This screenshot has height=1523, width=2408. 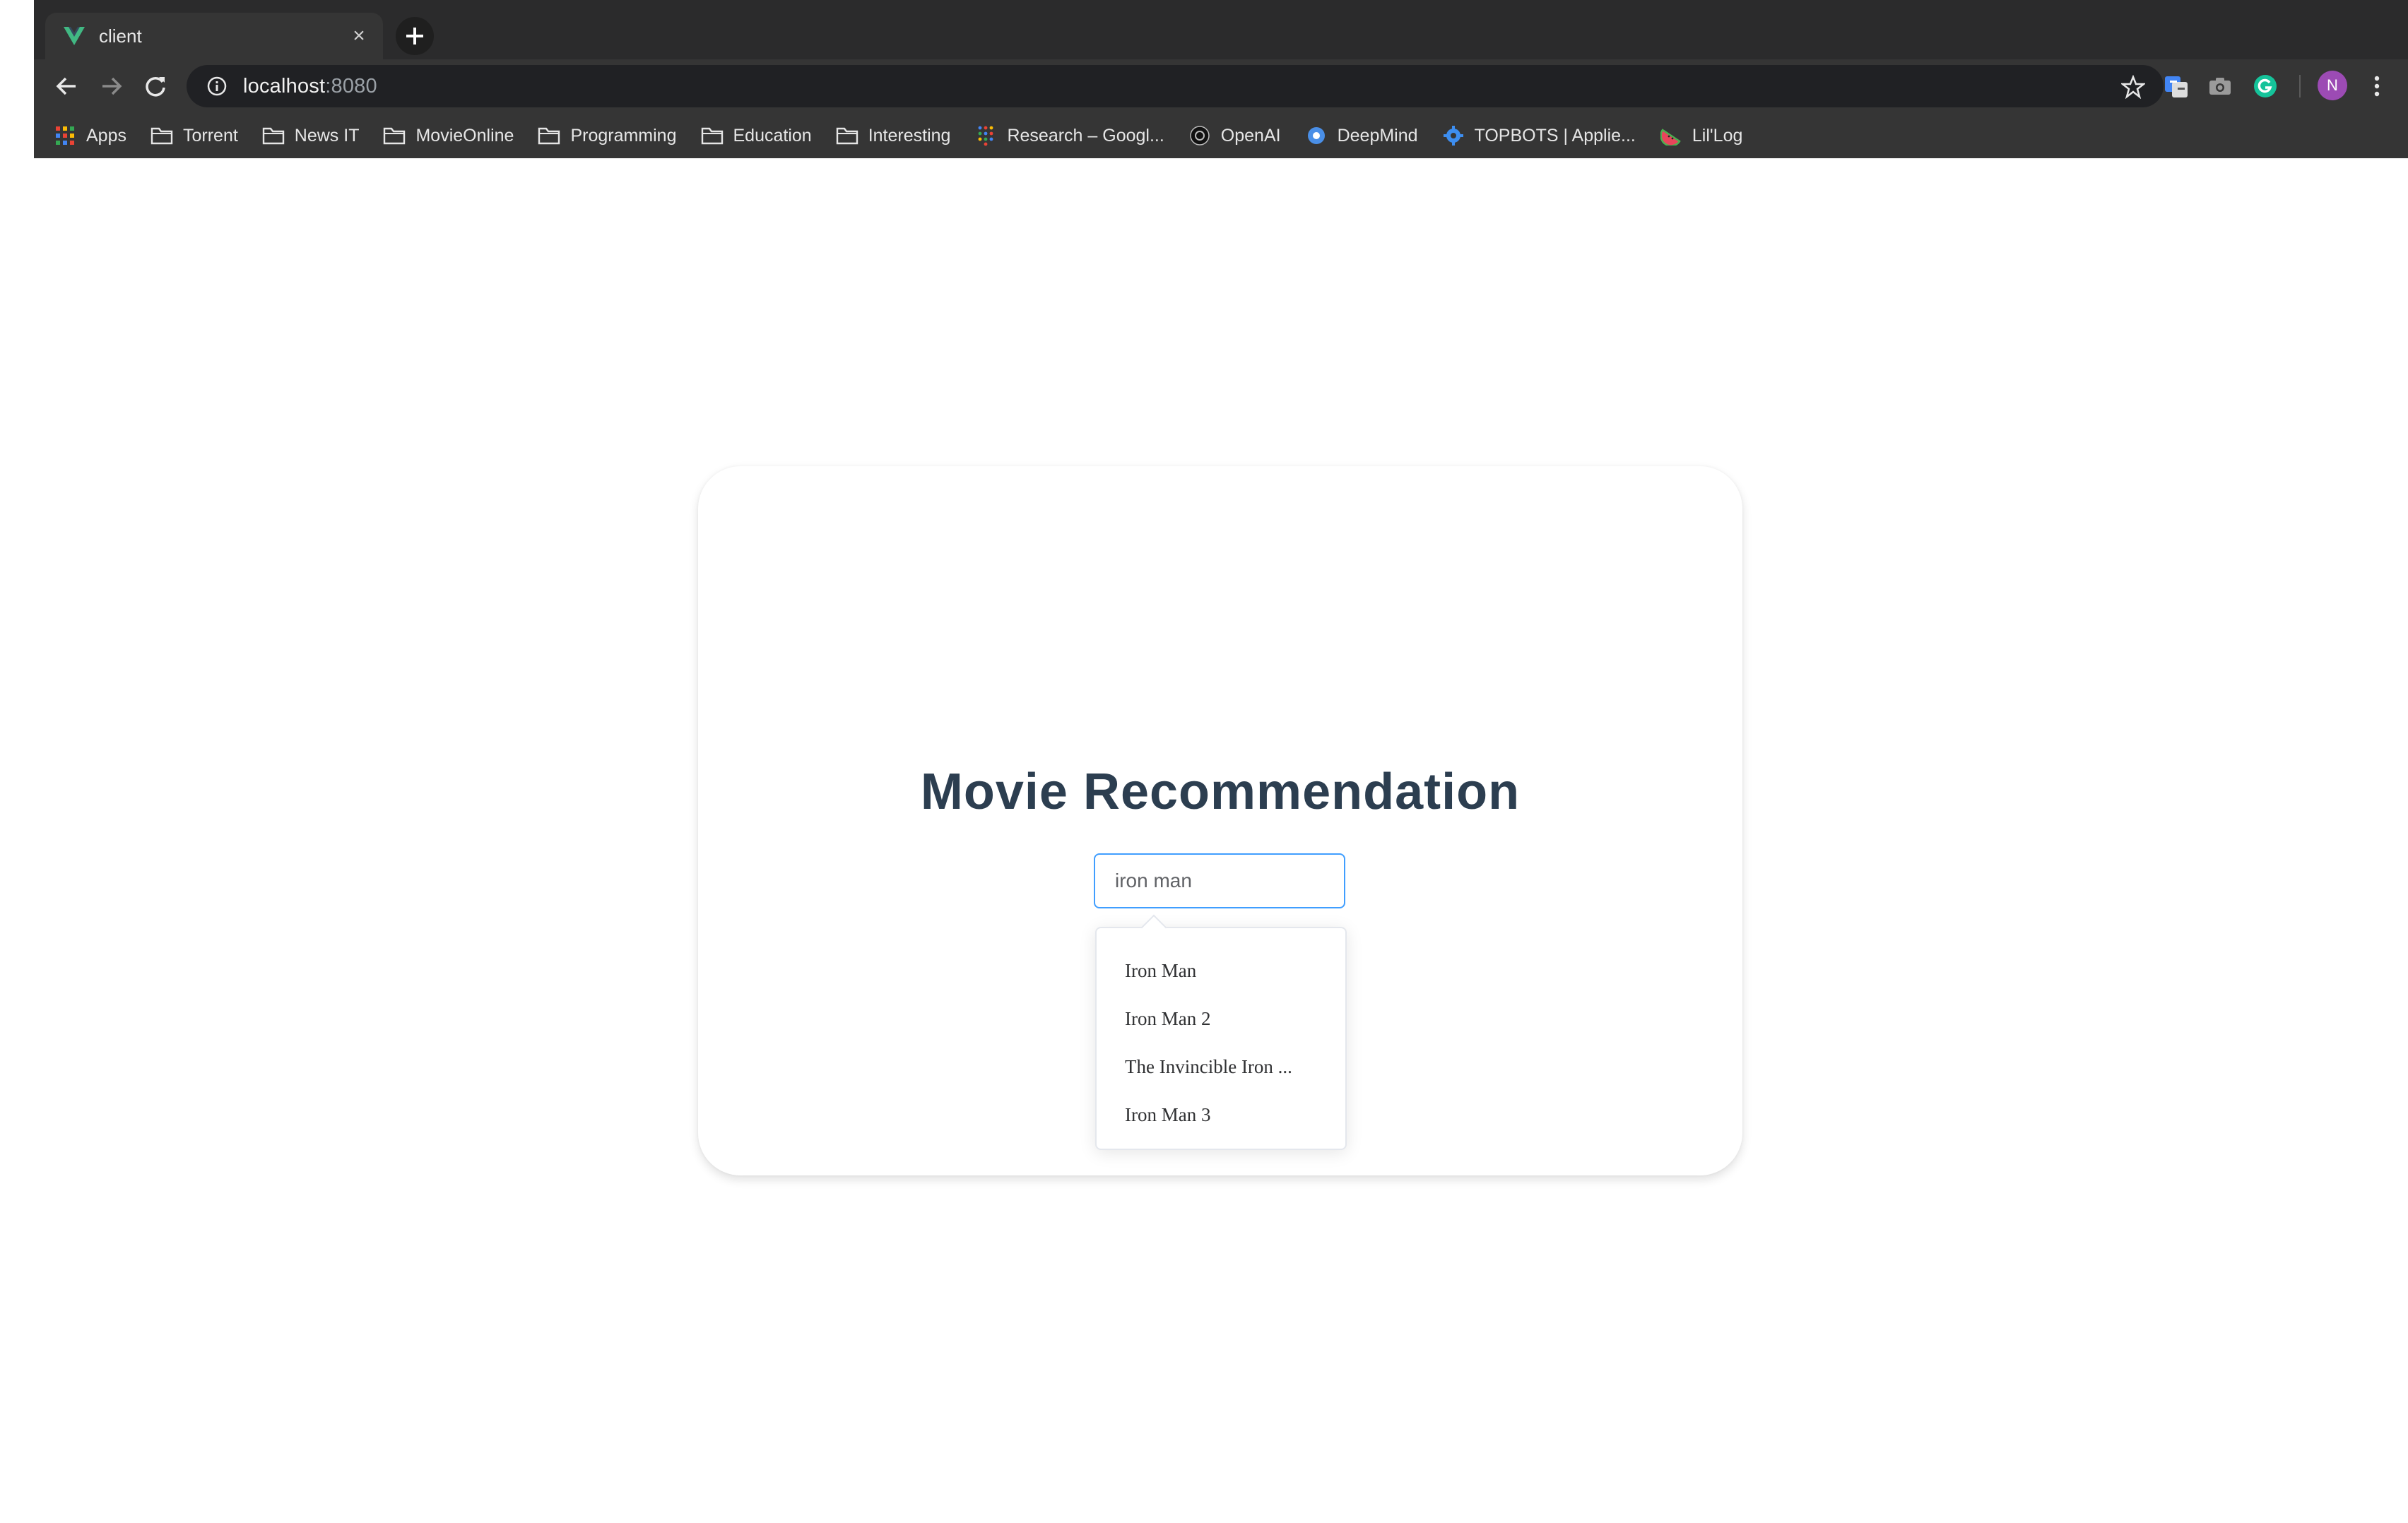 What do you see at coordinates (1717, 135) in the screenshot?
I see `bookmark-label: Lil'Log` at bounding box center [1717, 135].